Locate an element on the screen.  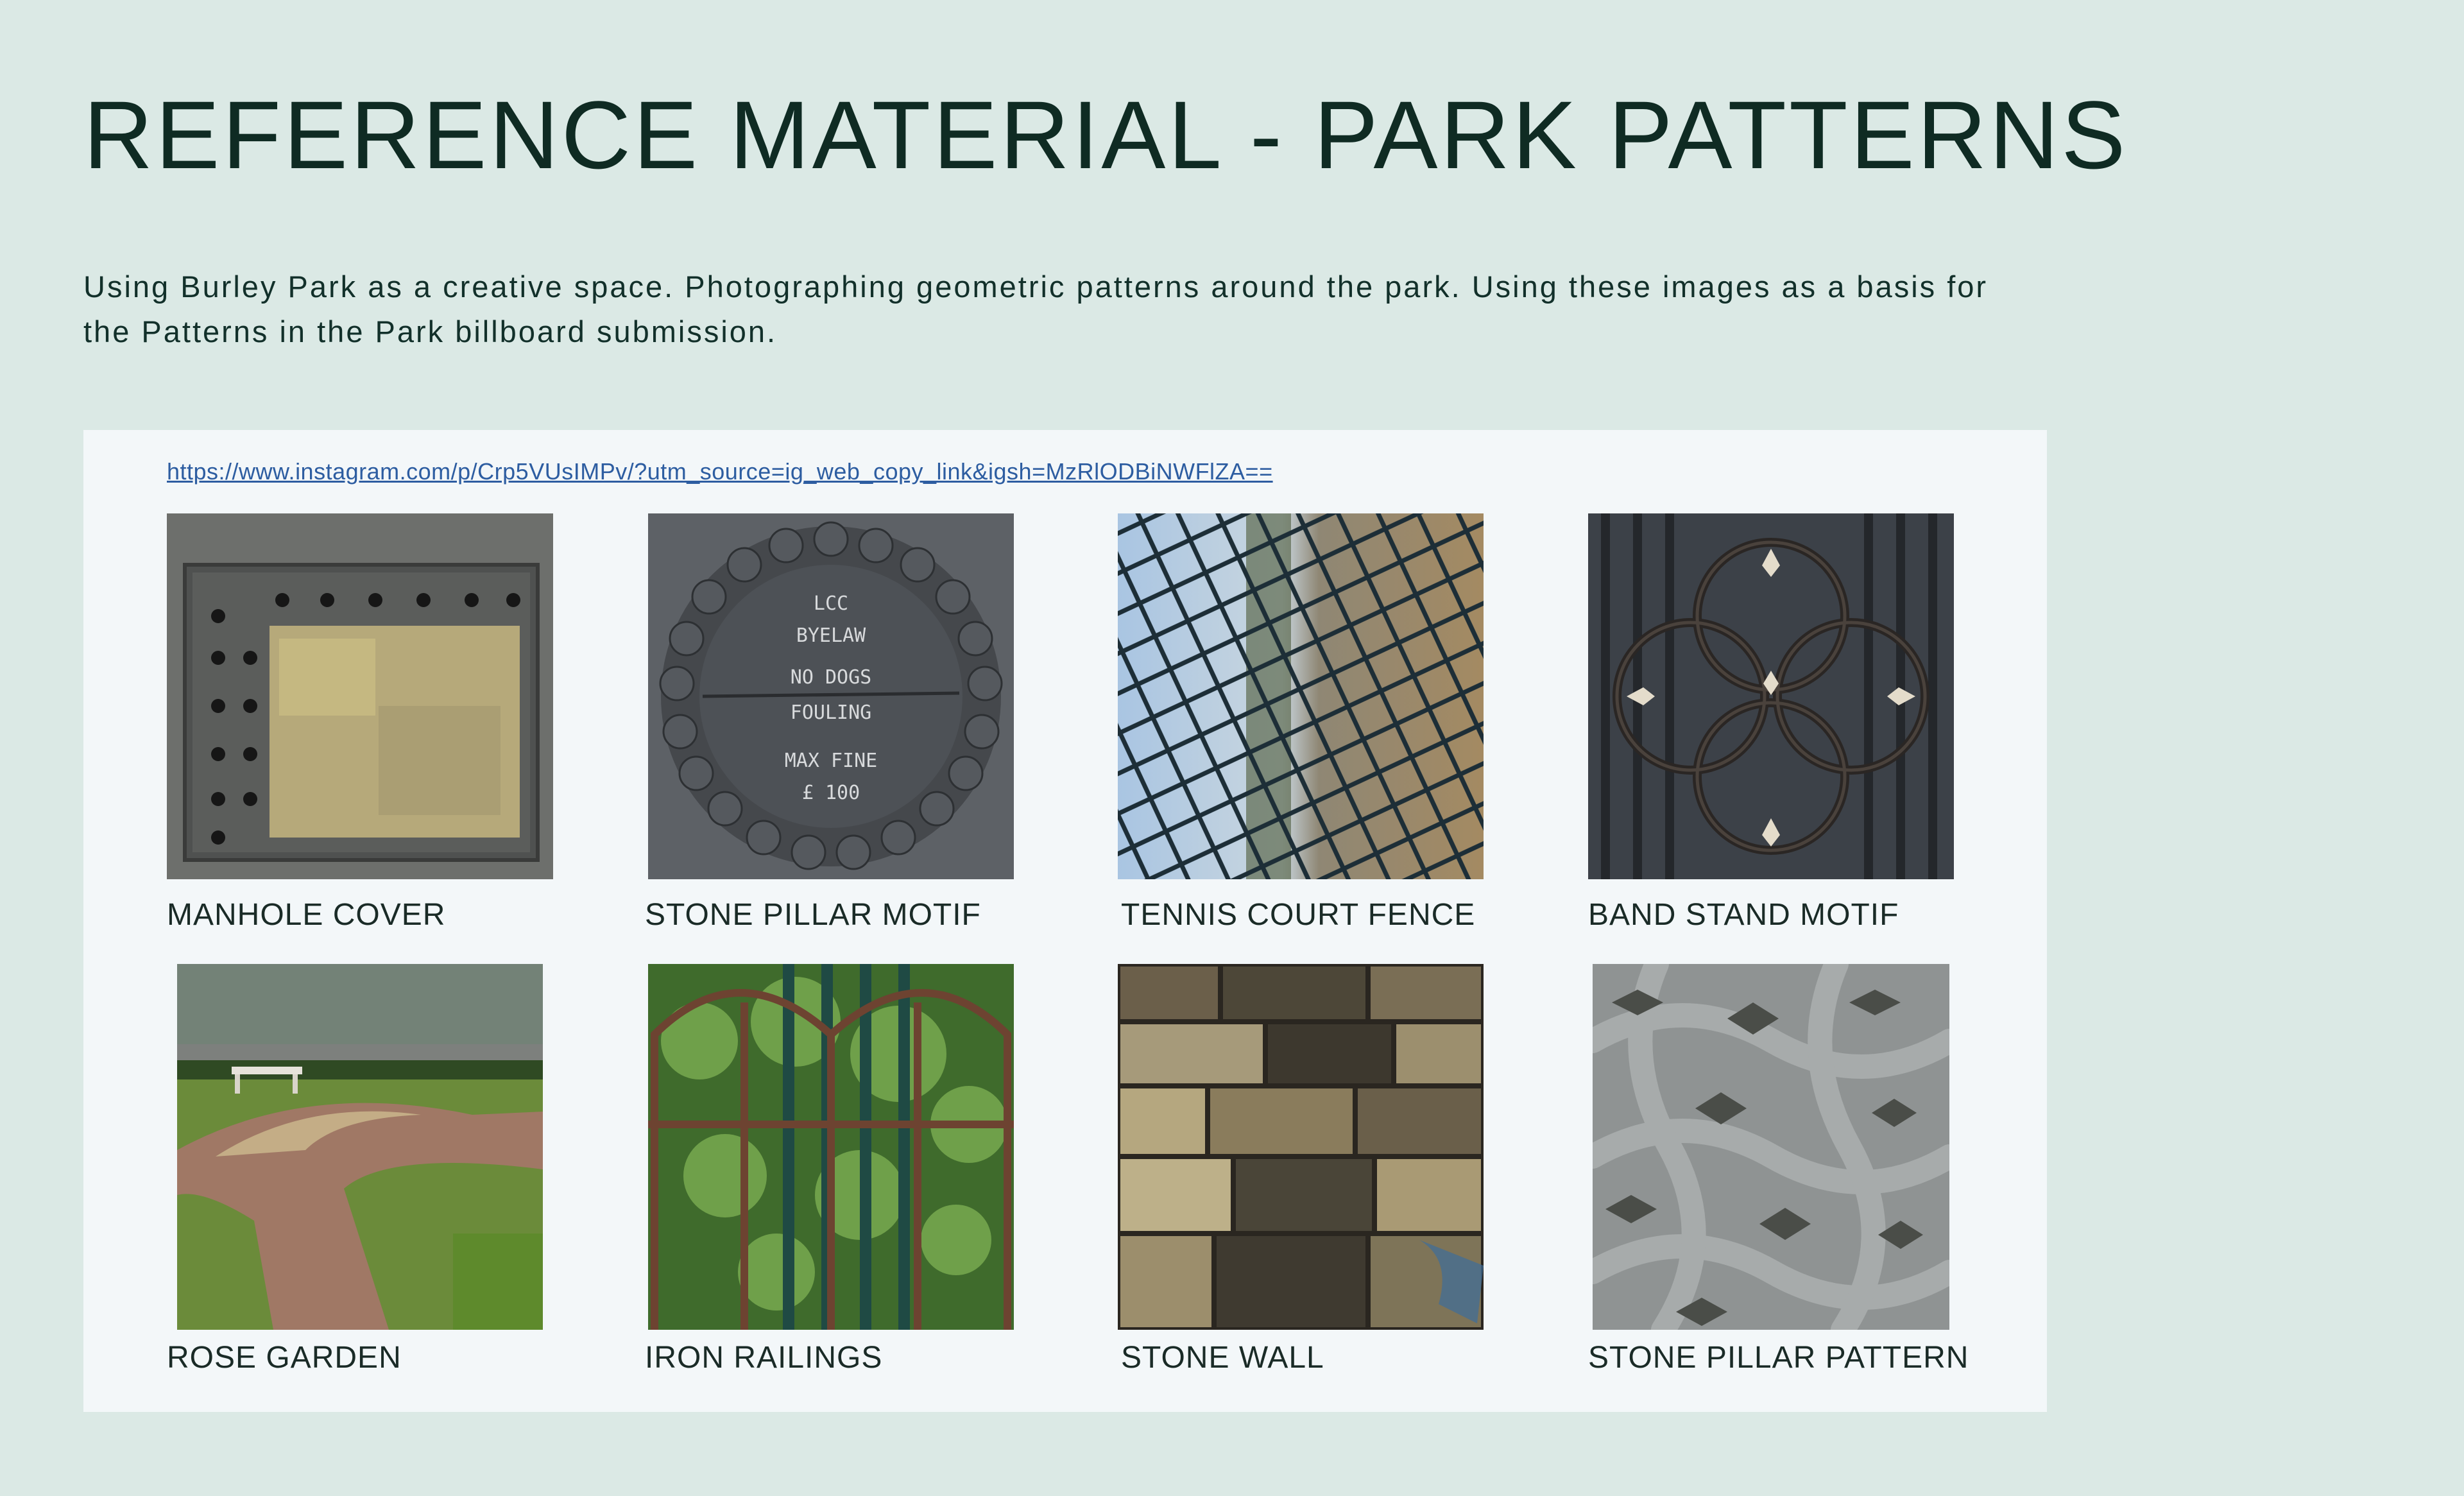
caption-stone-pillar-pattern: STONE PILLAR PATTERN is located at coordinates (1779, 1358).